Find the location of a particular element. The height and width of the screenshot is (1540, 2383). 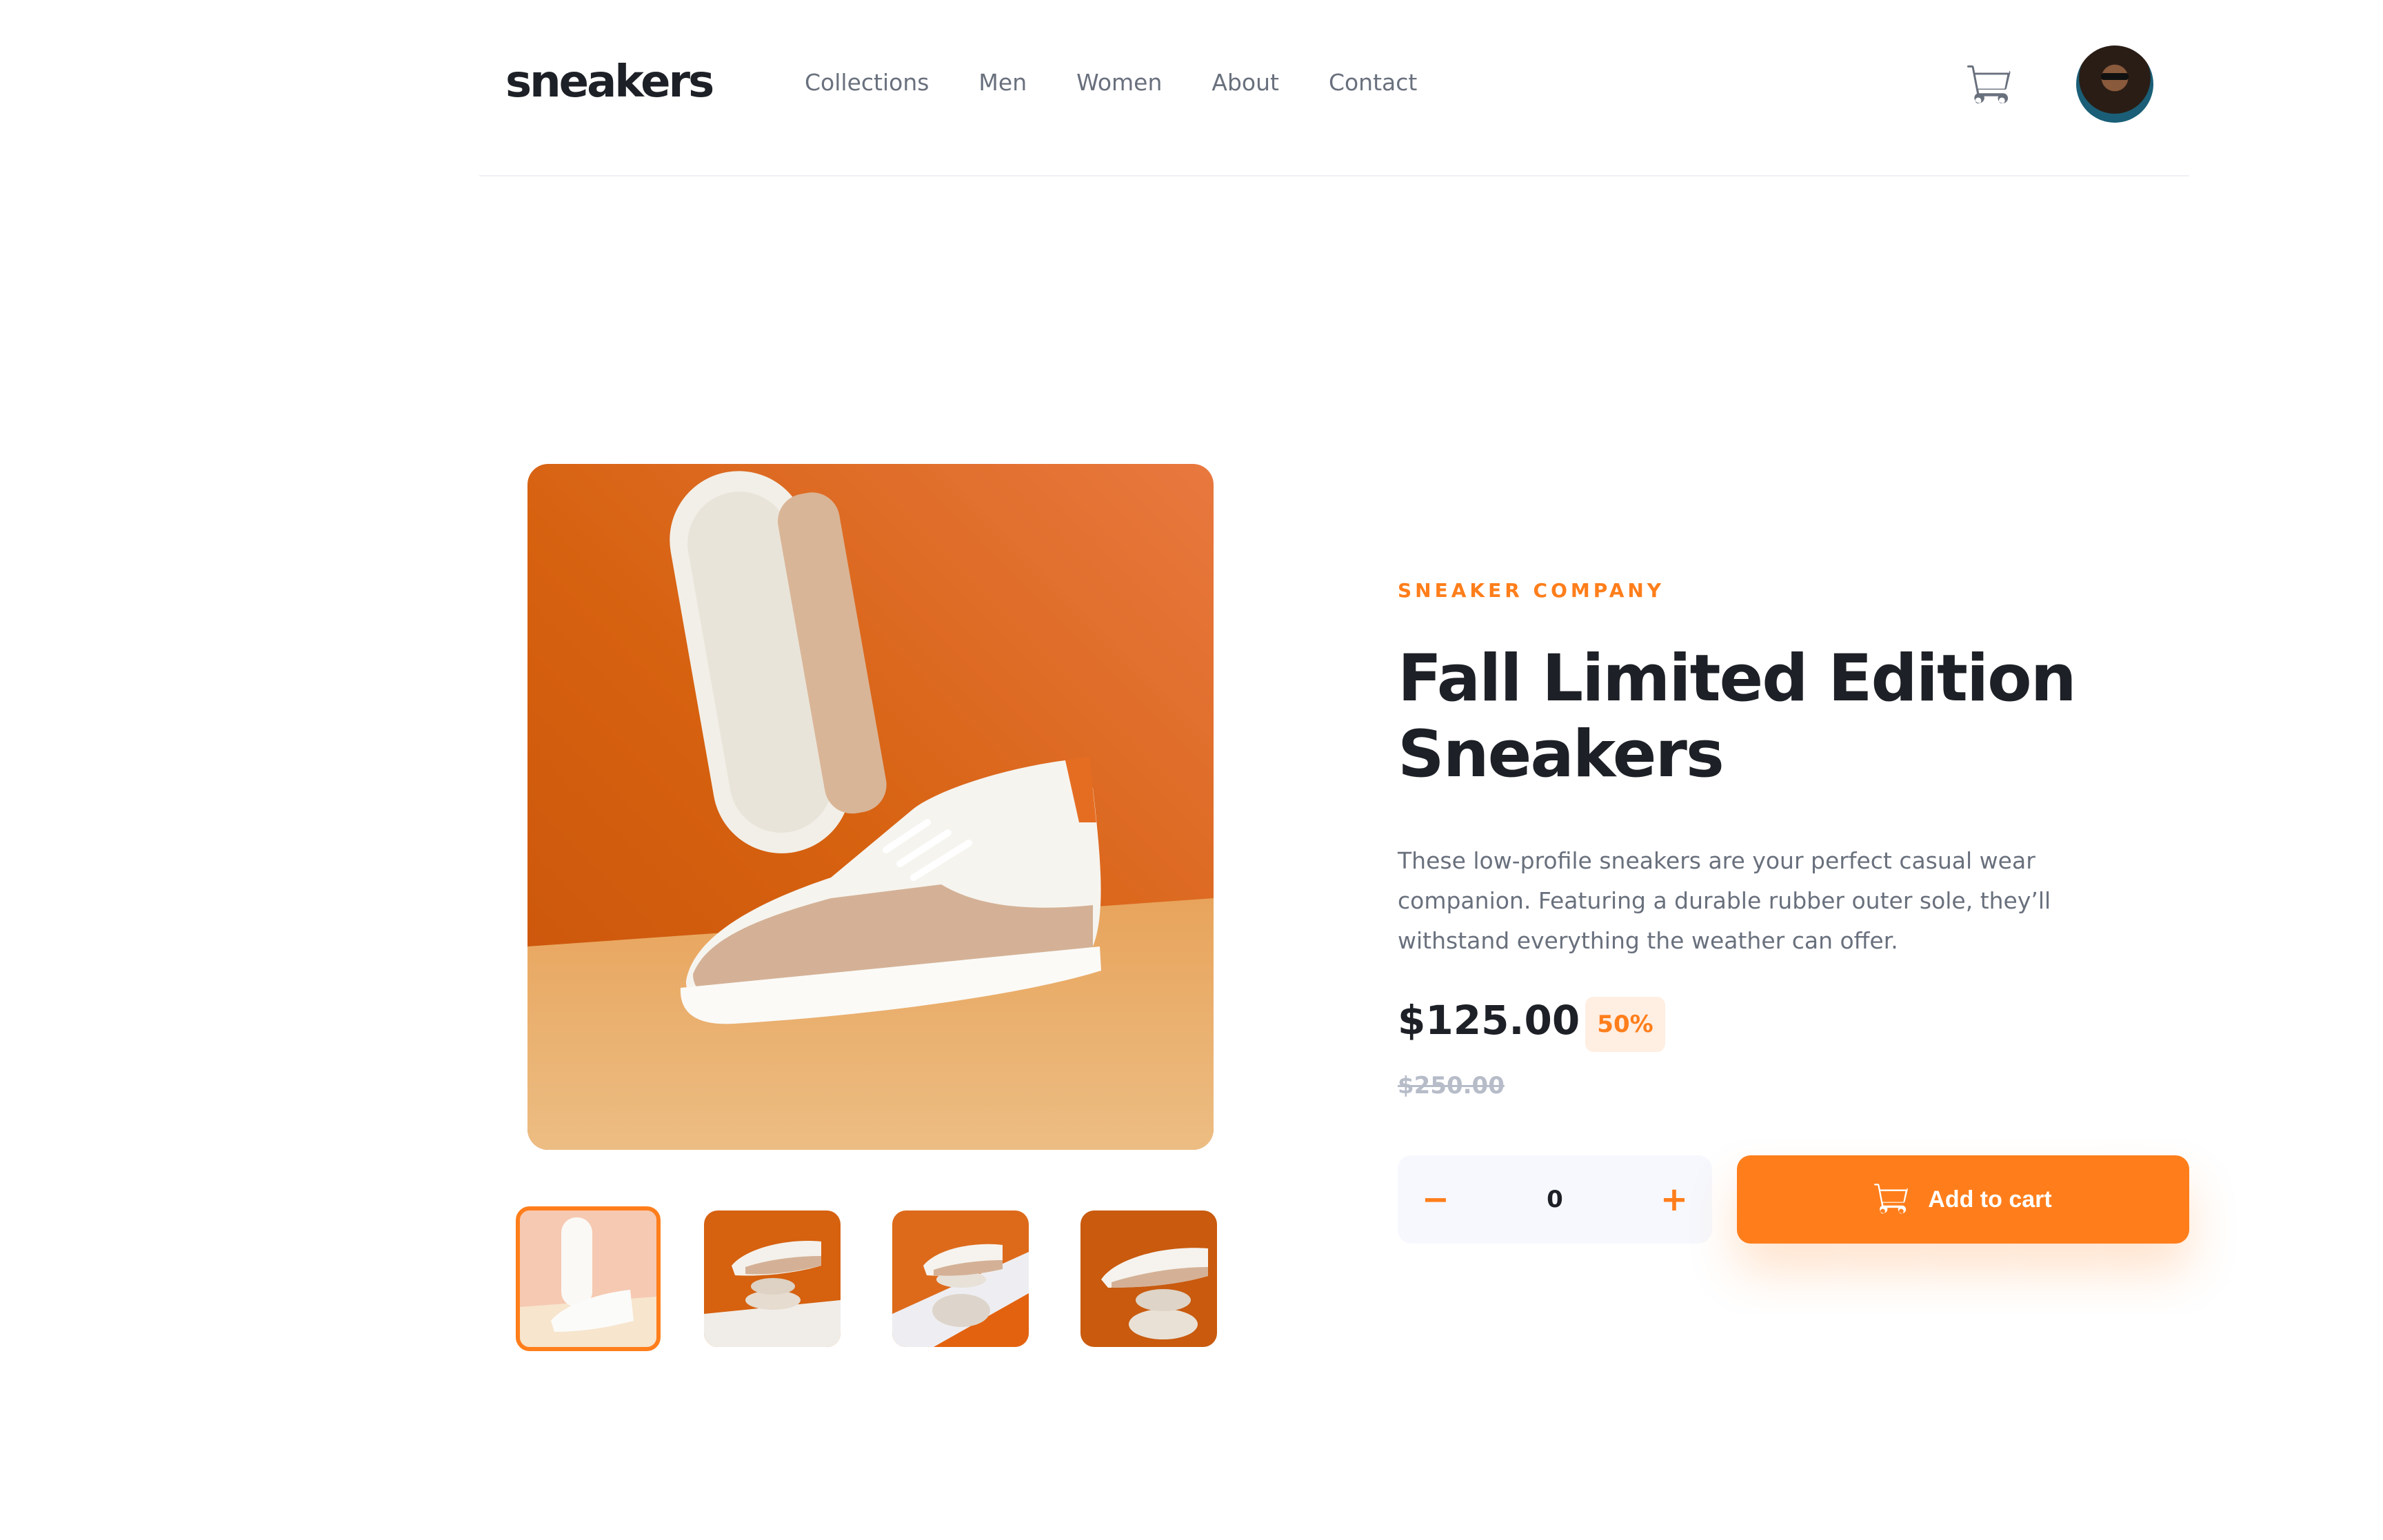

current-price: $125.00 is located at coordinates (1489, 1021).